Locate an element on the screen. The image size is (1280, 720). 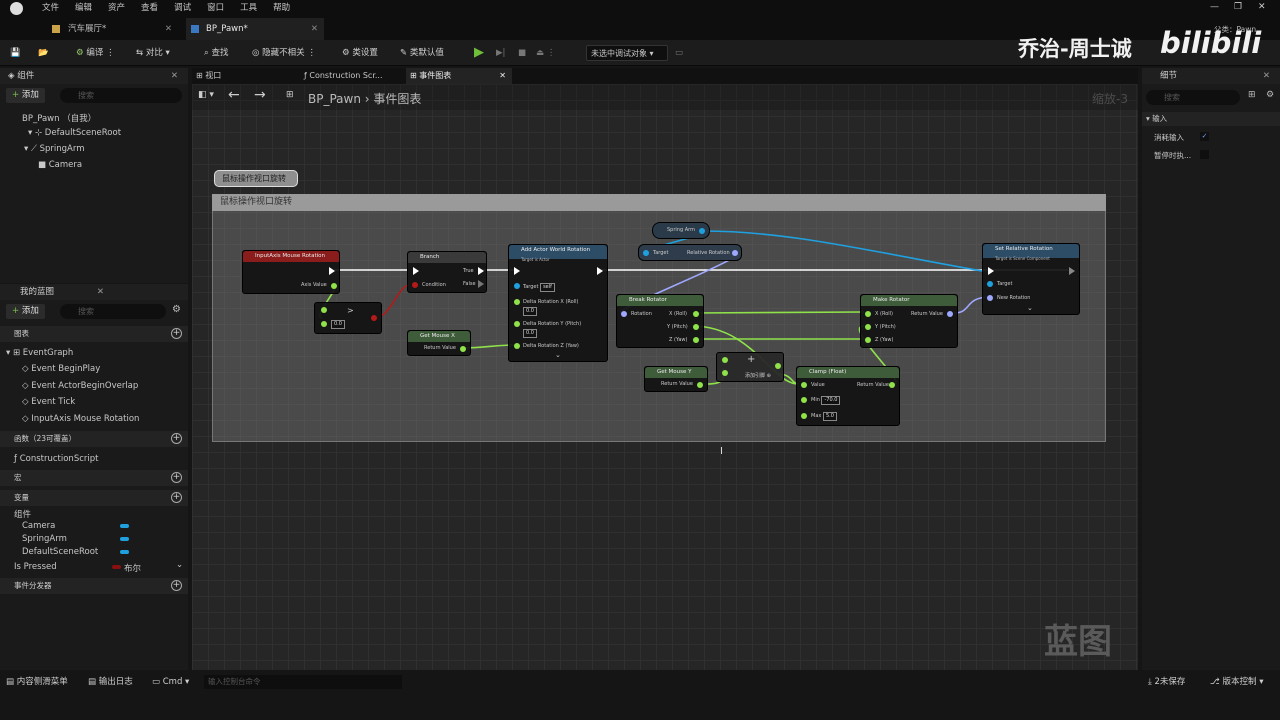
console-input: 输入控制台命令 is located at coordinates (303, 682).